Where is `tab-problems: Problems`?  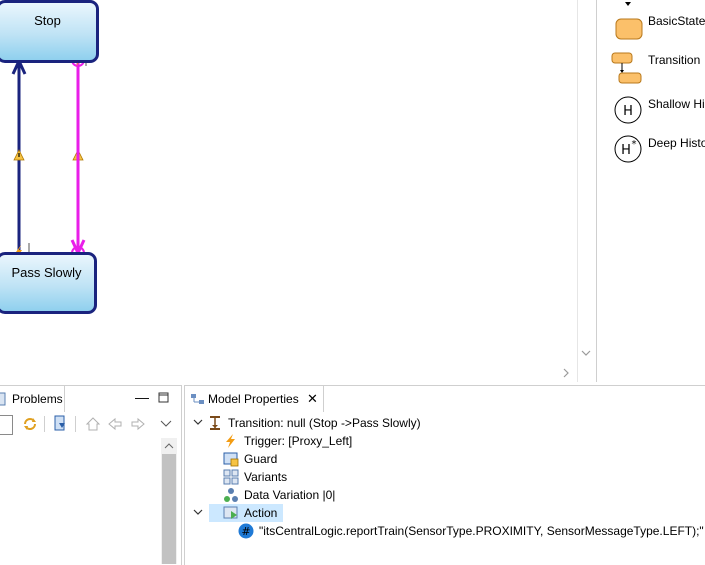 tab-problems: Problems is located at coordinates (32, 399).